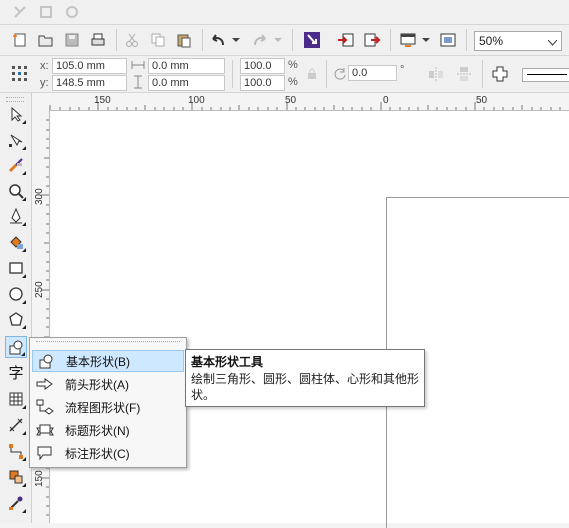  I want to click on ruler-h-label: 100, so click(196, 100).